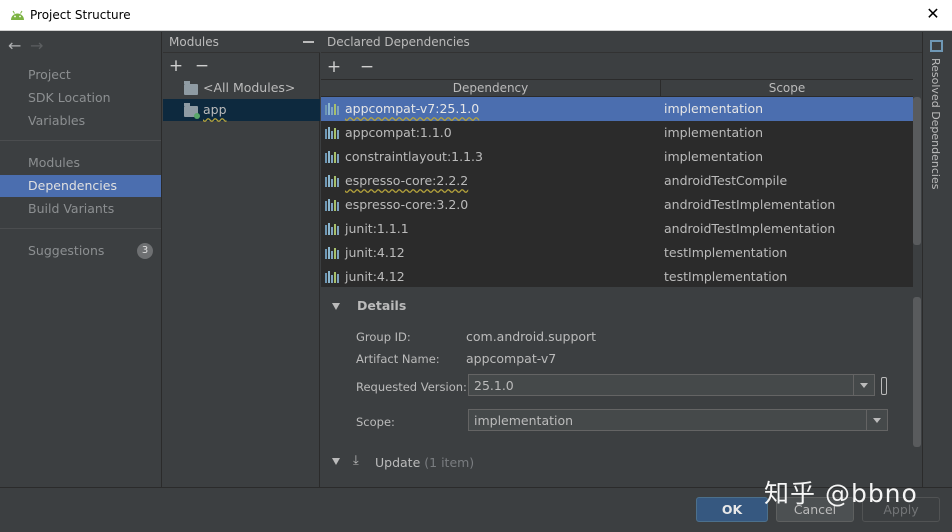 The width and height of the screenshot is (952, 532). Describe the element at coordinates (678, 420) in the screenshot. I see `scope-combo: implementation` at that location.